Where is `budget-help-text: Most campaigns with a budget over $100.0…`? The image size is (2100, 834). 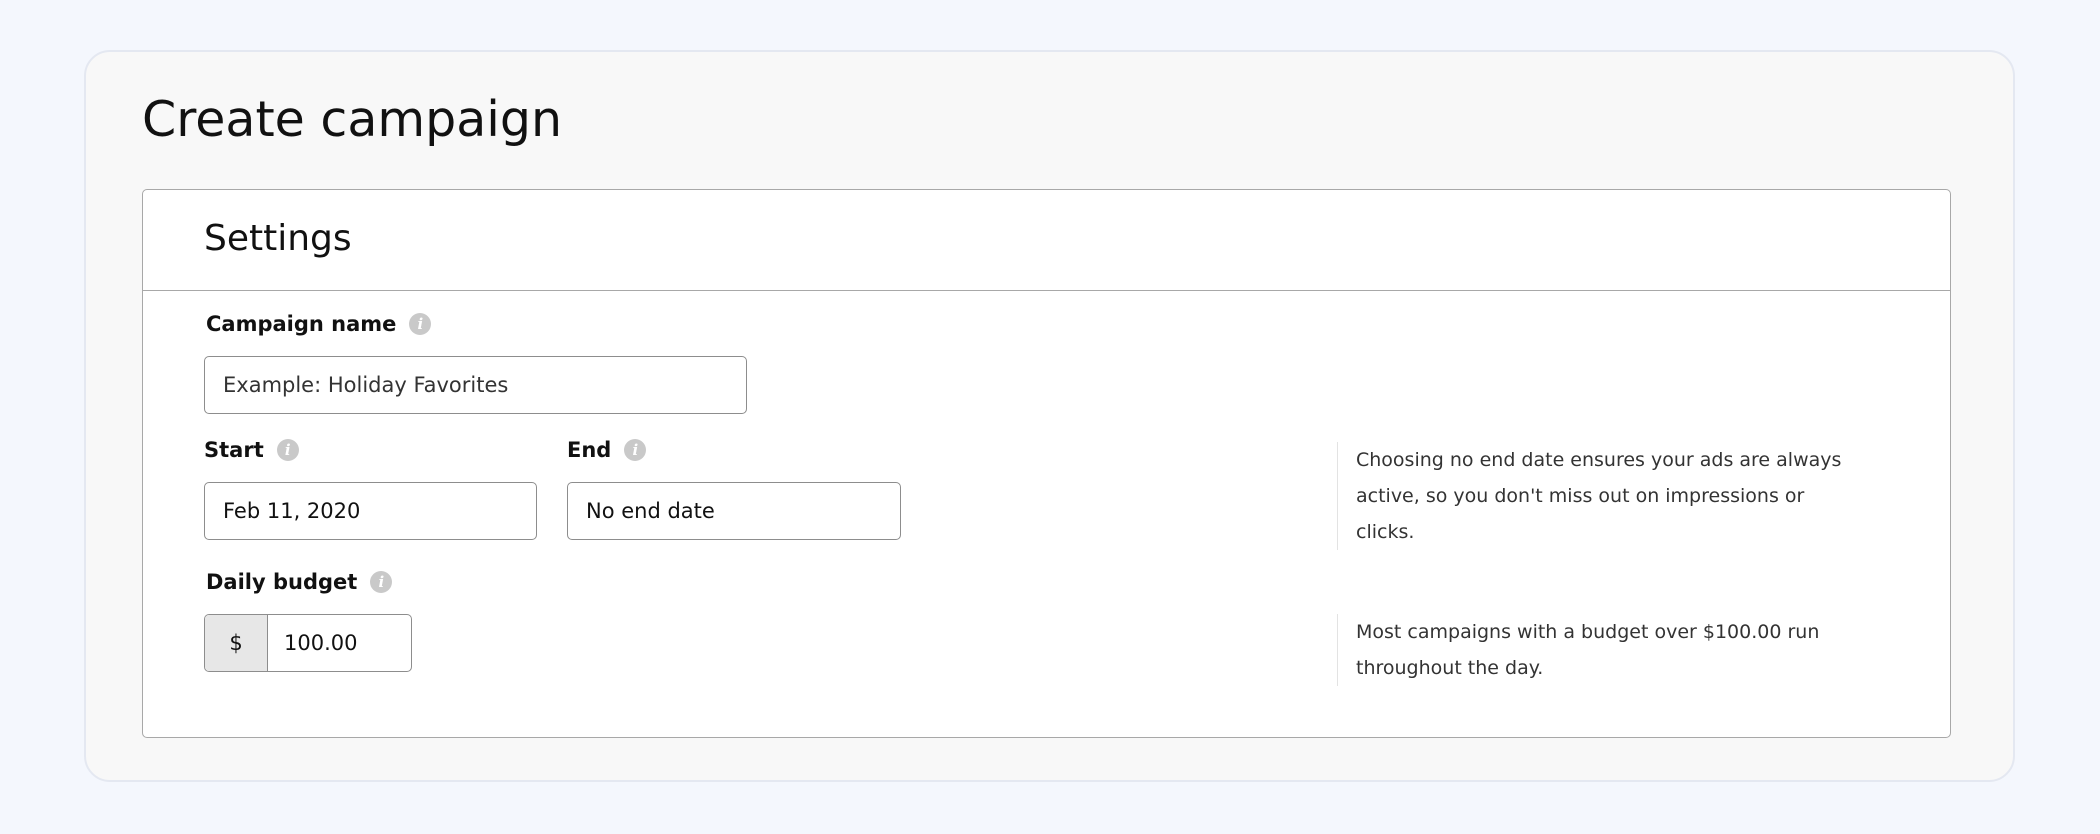 budget-help-text: Most campaigns with a budget over $100.0… is located at coordinates (1599, 650).